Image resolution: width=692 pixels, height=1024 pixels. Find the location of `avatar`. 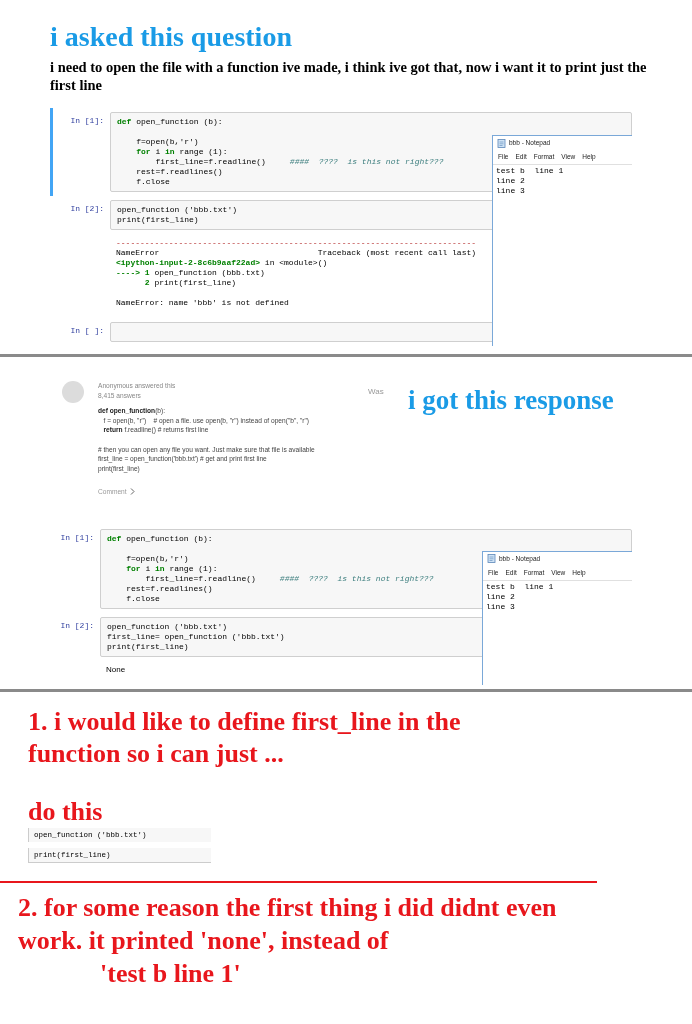

avatar is located at coordinates (73, 392).